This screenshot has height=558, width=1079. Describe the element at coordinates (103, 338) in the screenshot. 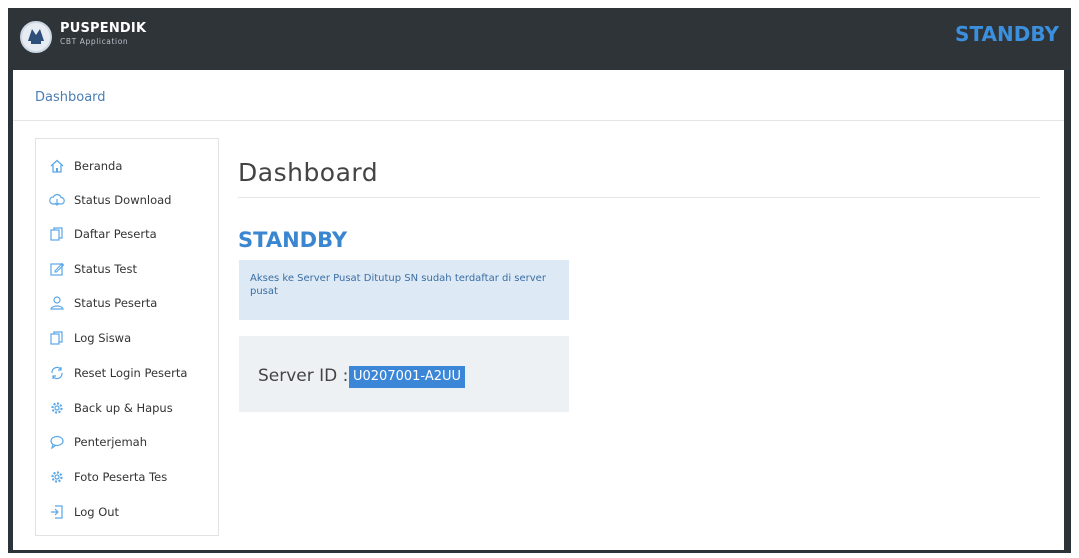

I see `sidebar-item-label: Log Siswa` at that location.